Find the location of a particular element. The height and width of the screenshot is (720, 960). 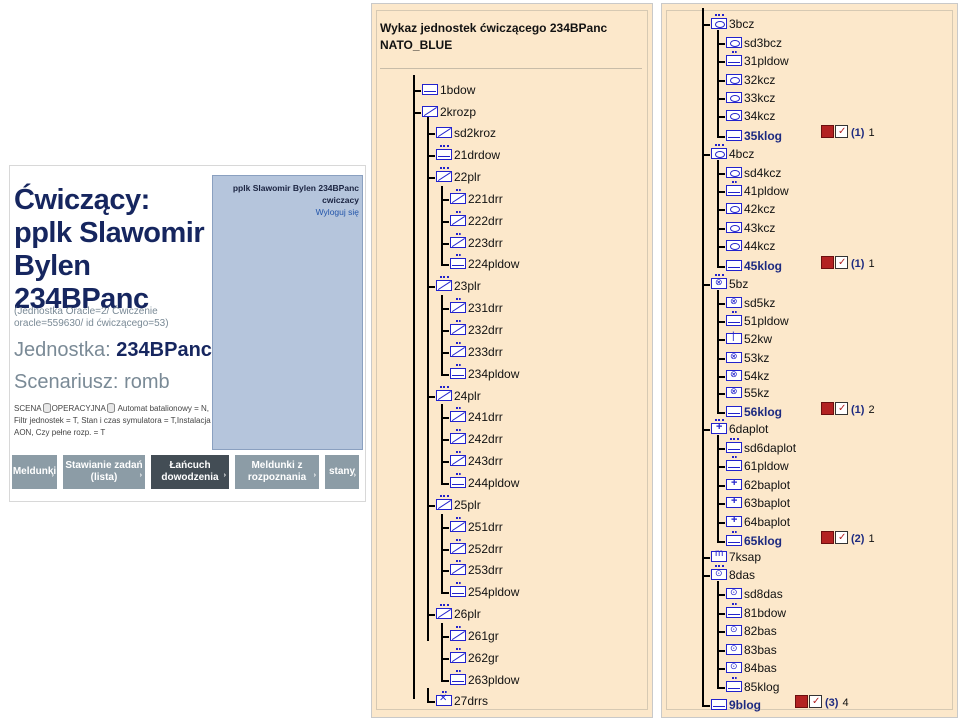

recon-reports-button: Meldunki z rozpoznania › is located at coordinates (277, 472).